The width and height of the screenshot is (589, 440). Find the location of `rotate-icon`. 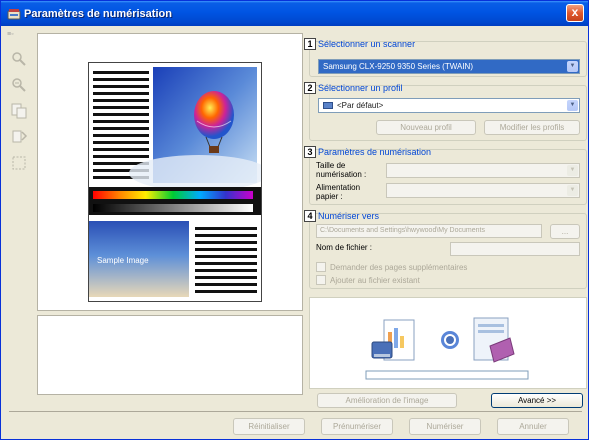

rotate-icon is located at coordinates (19, 137).